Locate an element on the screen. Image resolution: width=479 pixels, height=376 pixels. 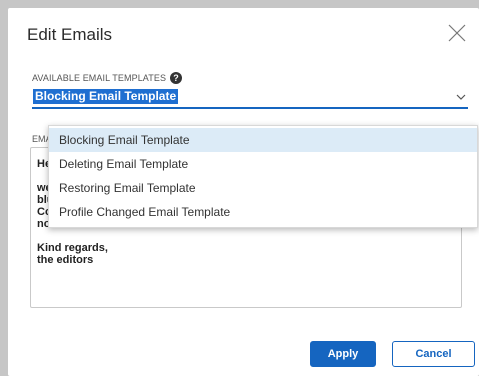
cancel-button: Cancel is located at coordinates (433, 354).